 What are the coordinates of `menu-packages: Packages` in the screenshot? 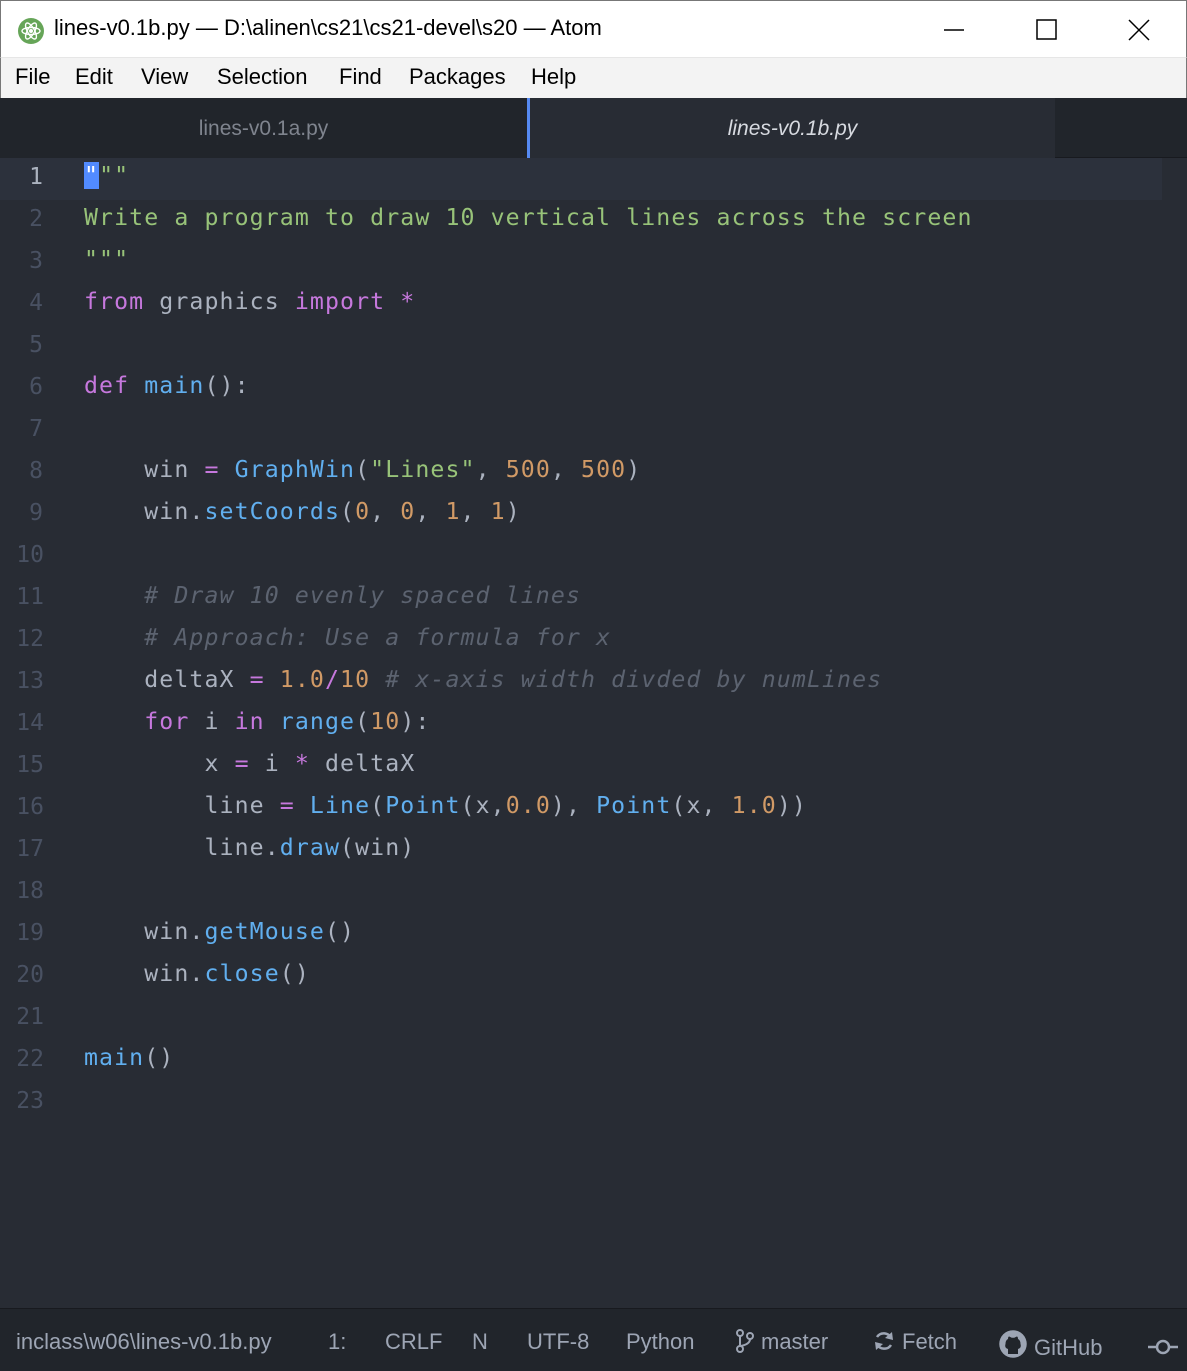 It's located at (457, 77).